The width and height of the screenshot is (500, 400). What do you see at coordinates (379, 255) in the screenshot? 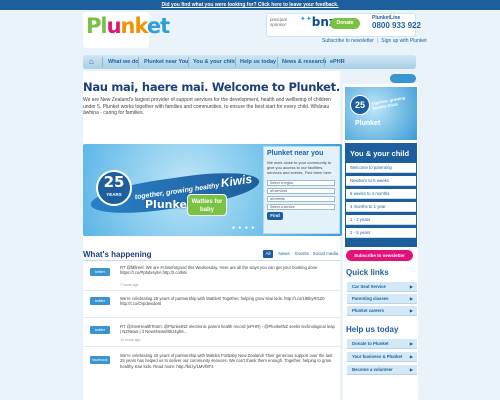
I see `subscribe-newsletter-button: Subscribe to newsletter` at bounding box center [379, 255].